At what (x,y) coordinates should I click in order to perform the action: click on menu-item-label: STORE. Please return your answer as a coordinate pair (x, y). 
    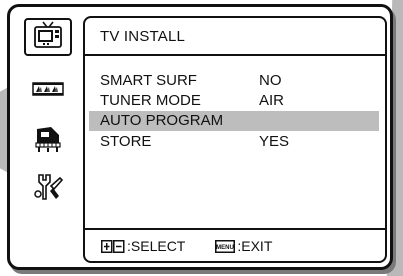
    Looking at the image, I should click on (126, 141).